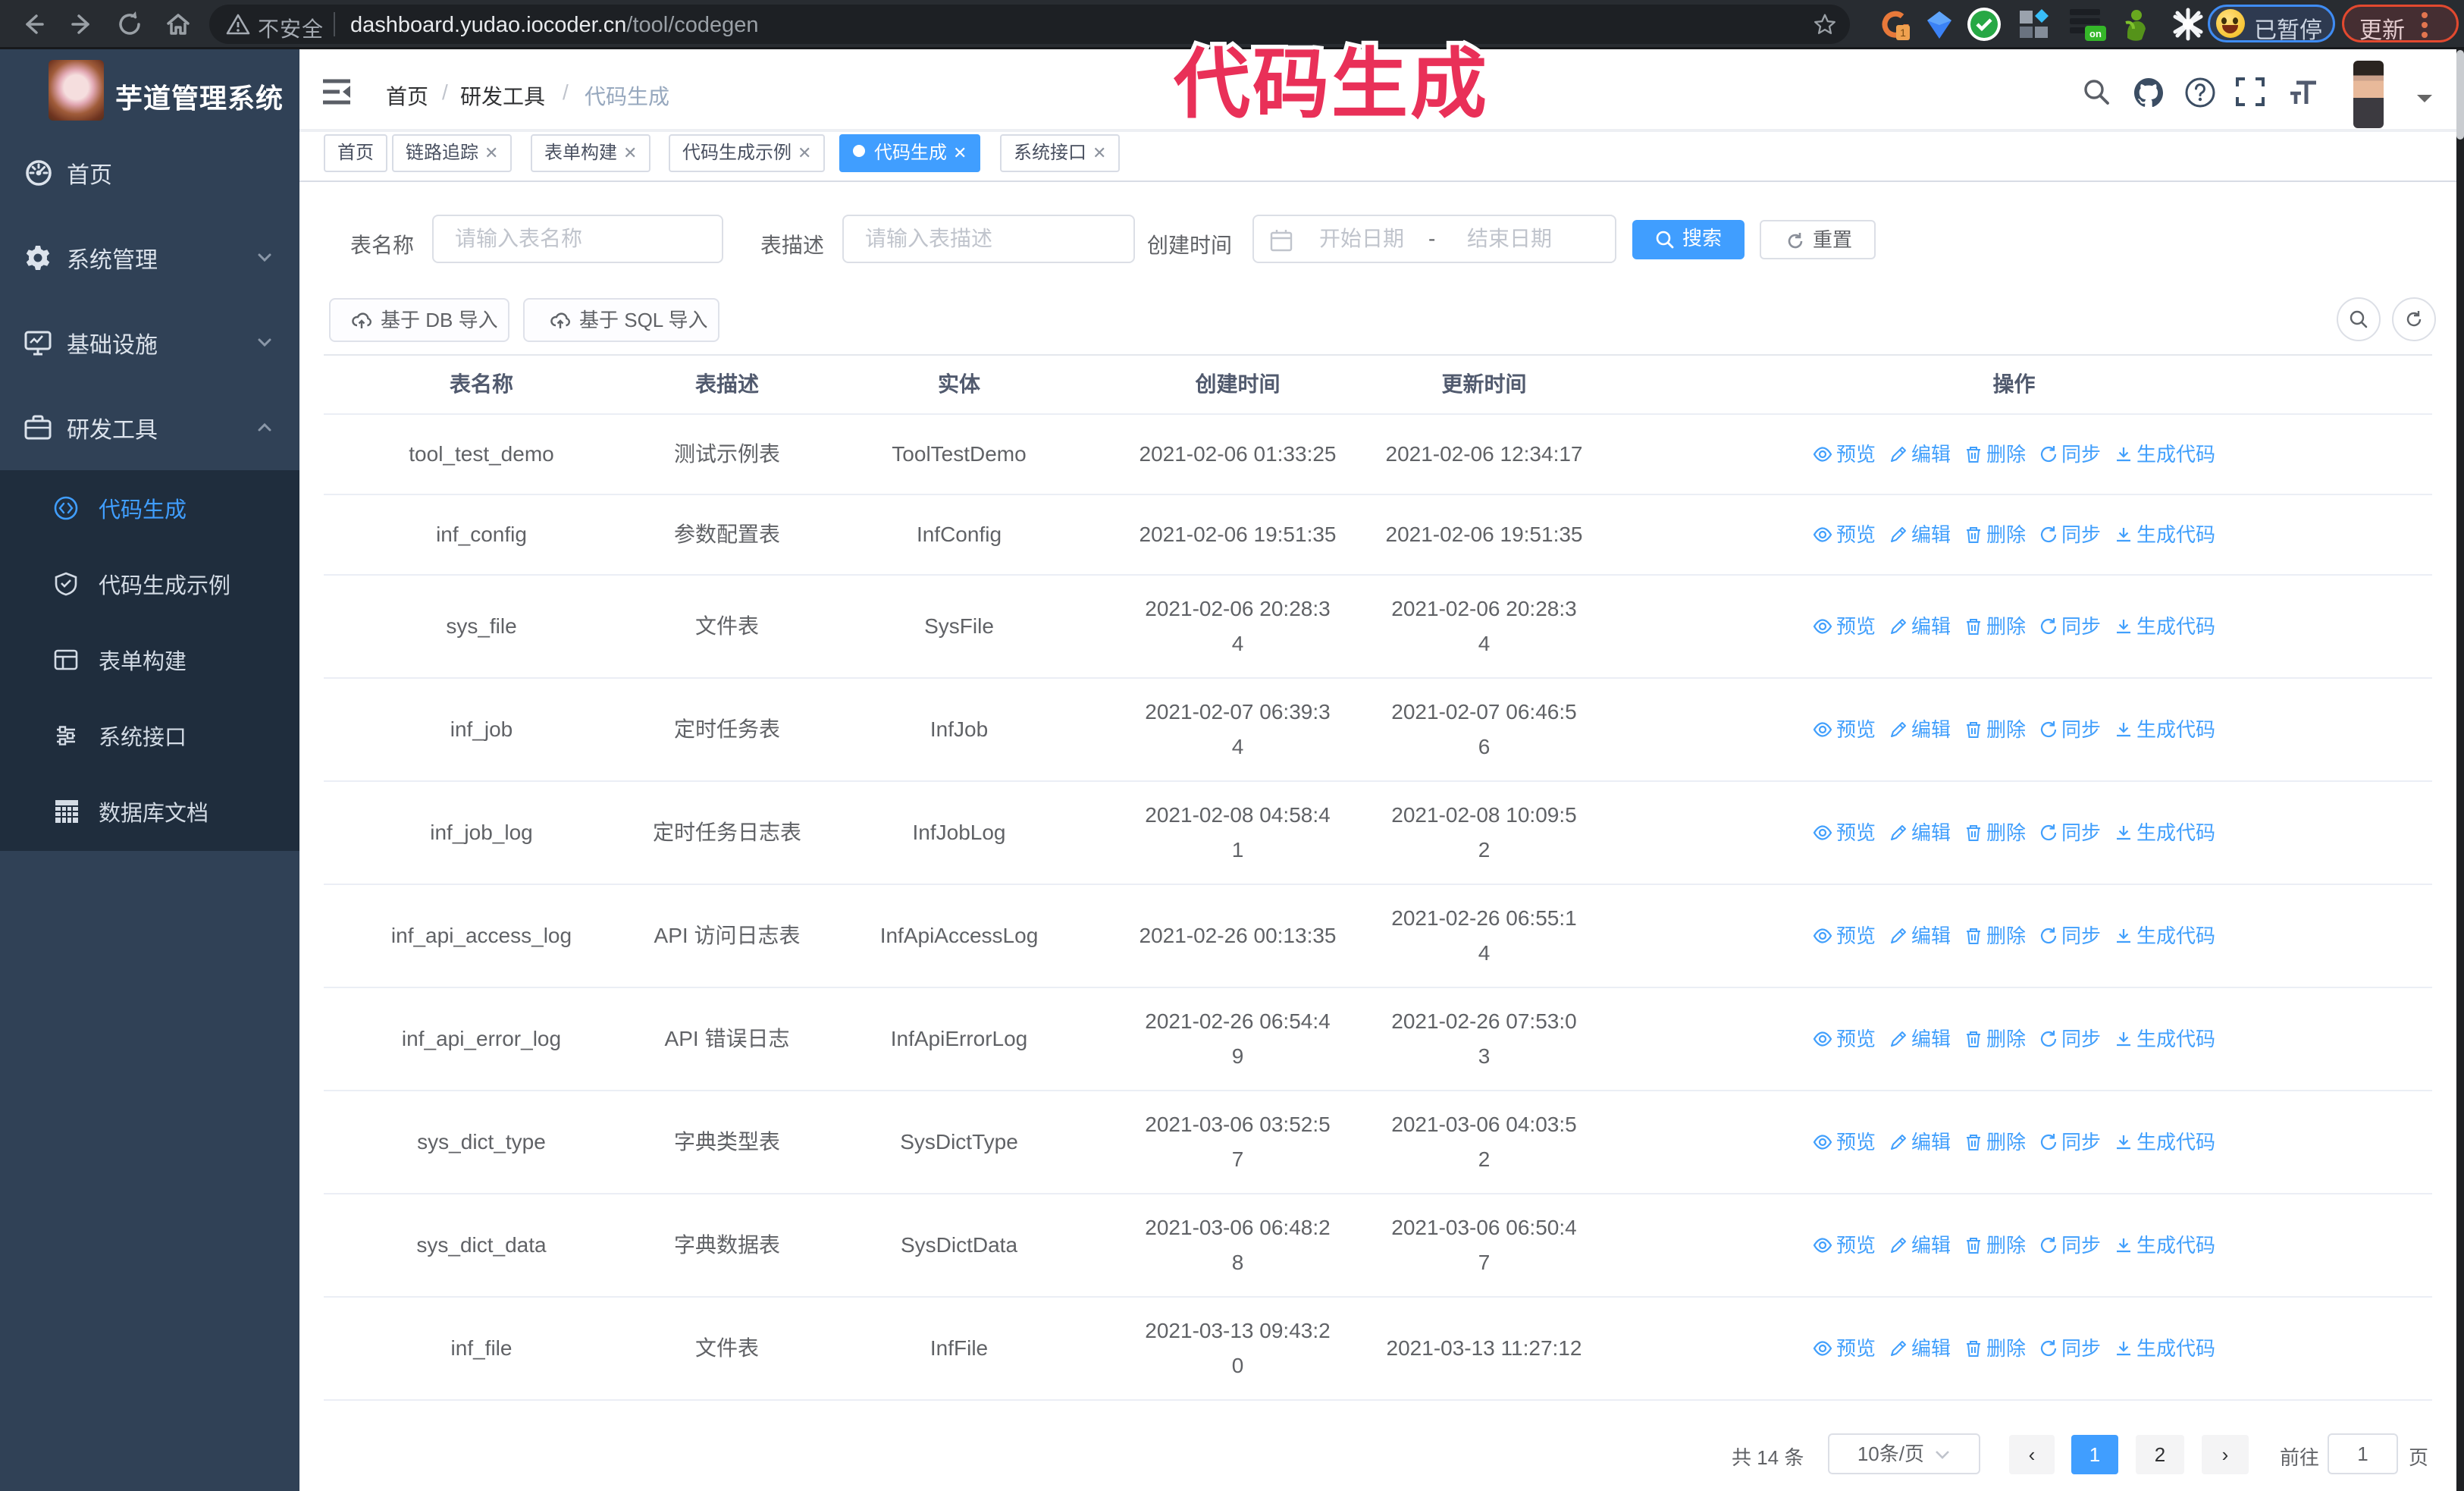 This screenshot has width=2464, height=1491. Describe the element at coordinates (1903, 33) in the screenshot. I see `svg-text: 1` at that location.